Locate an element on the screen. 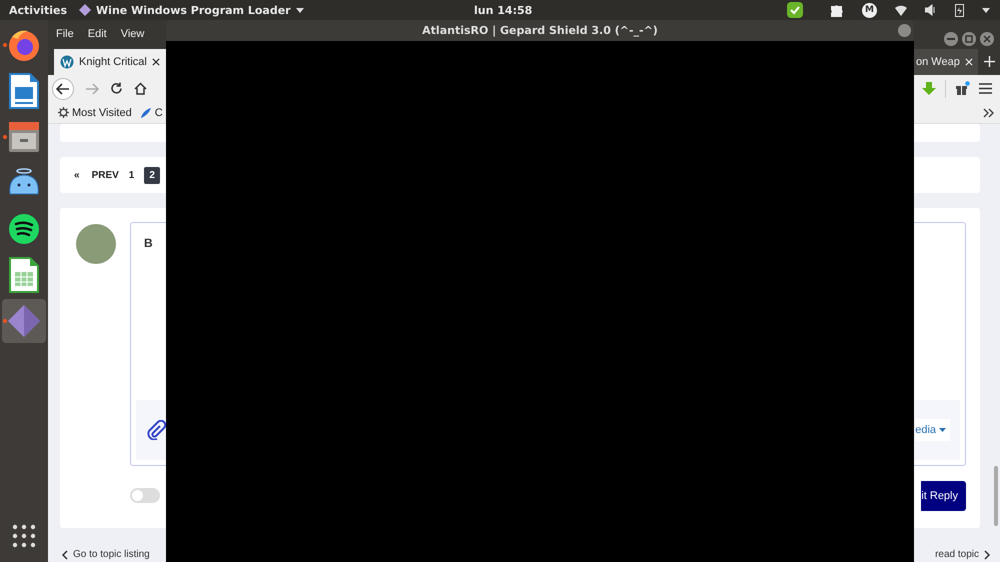 The image size is (1000, 562). chevron-right-icon is located at coordinates (987, 555).